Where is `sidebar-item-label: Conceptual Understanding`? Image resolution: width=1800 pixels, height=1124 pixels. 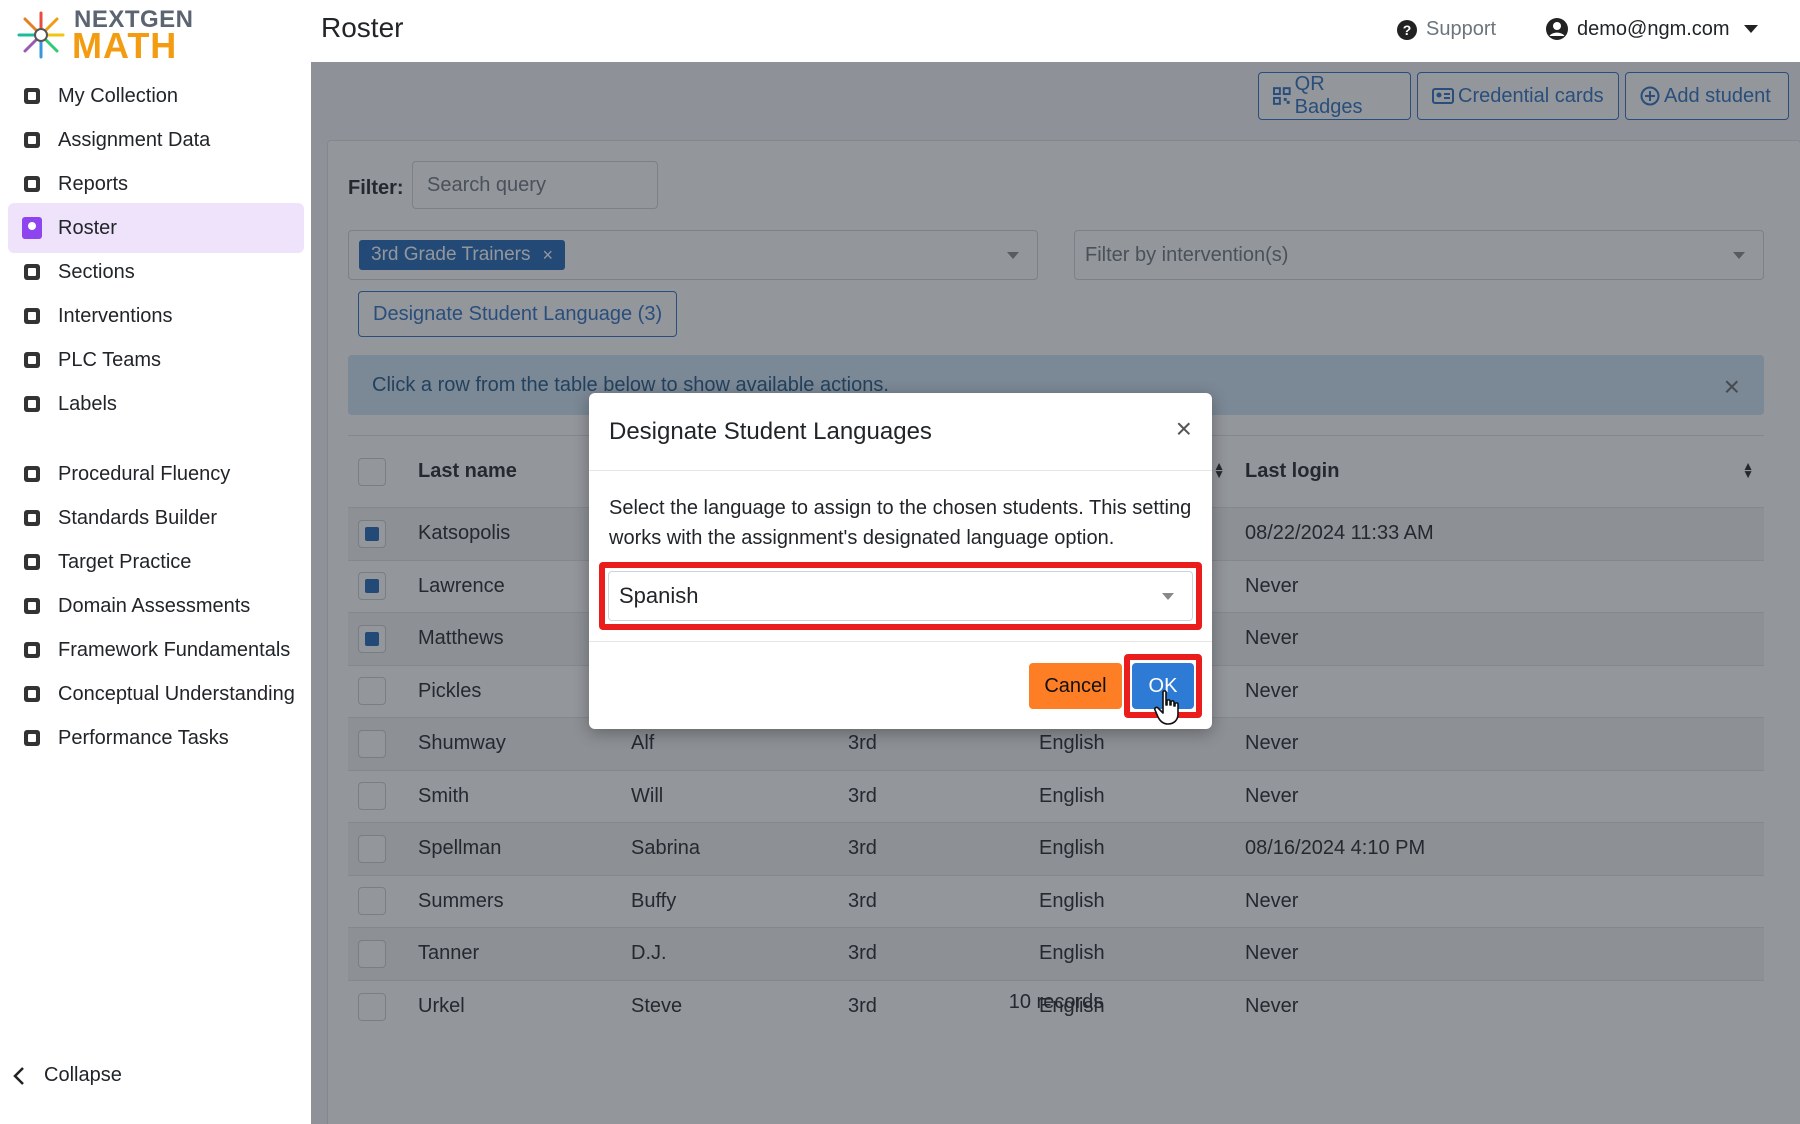
sidebar-item-label: Conceptual Understanding is located at coordinates (176, 693).